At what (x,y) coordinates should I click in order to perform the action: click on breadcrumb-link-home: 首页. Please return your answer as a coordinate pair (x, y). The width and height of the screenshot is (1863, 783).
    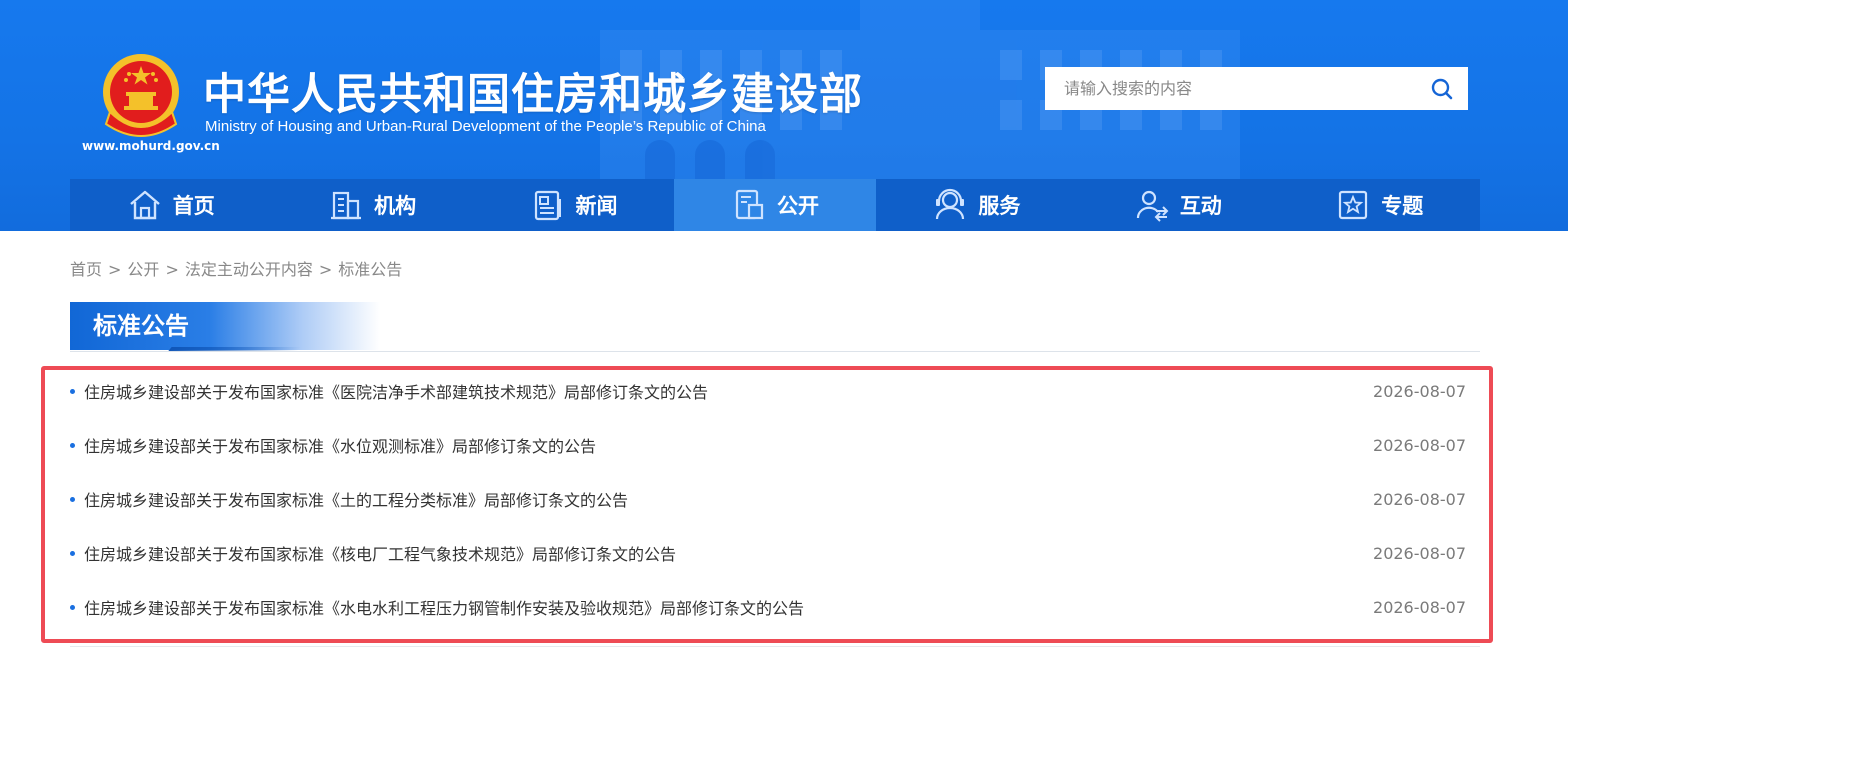
    Looking at the image, I should click on (86, 269).